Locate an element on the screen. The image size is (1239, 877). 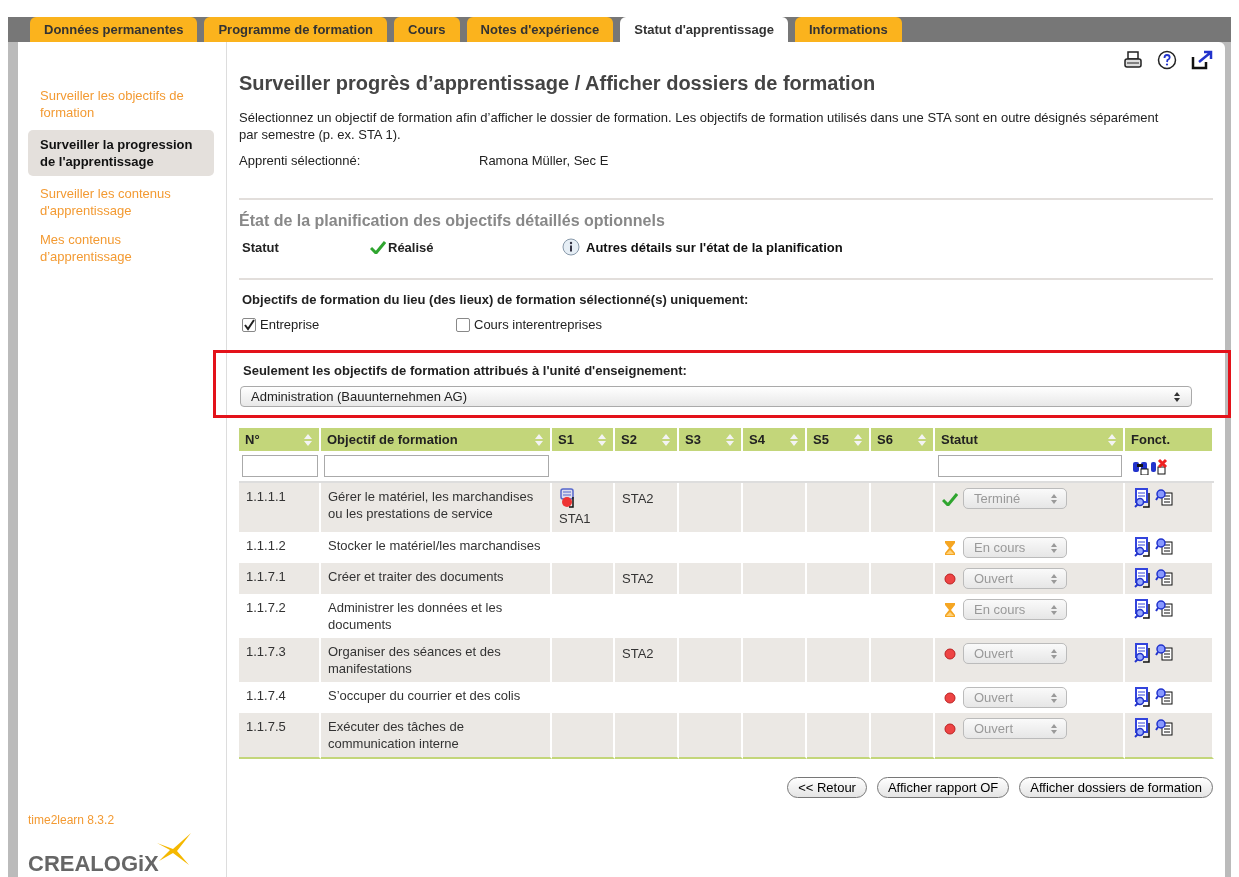
table-cell: Exécuter des tâches de communication interne is located at coordinates (436, 736).